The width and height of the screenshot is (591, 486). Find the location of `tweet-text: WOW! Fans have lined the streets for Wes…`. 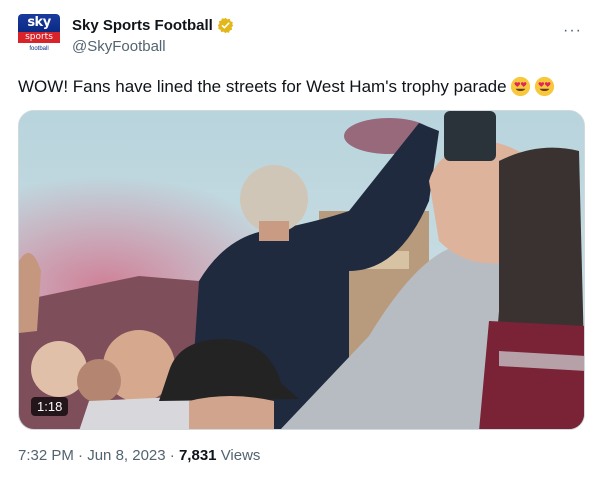

tweet-text: WOW! Fans have lined the streets for Wes… is located at coordinates (286, 86).